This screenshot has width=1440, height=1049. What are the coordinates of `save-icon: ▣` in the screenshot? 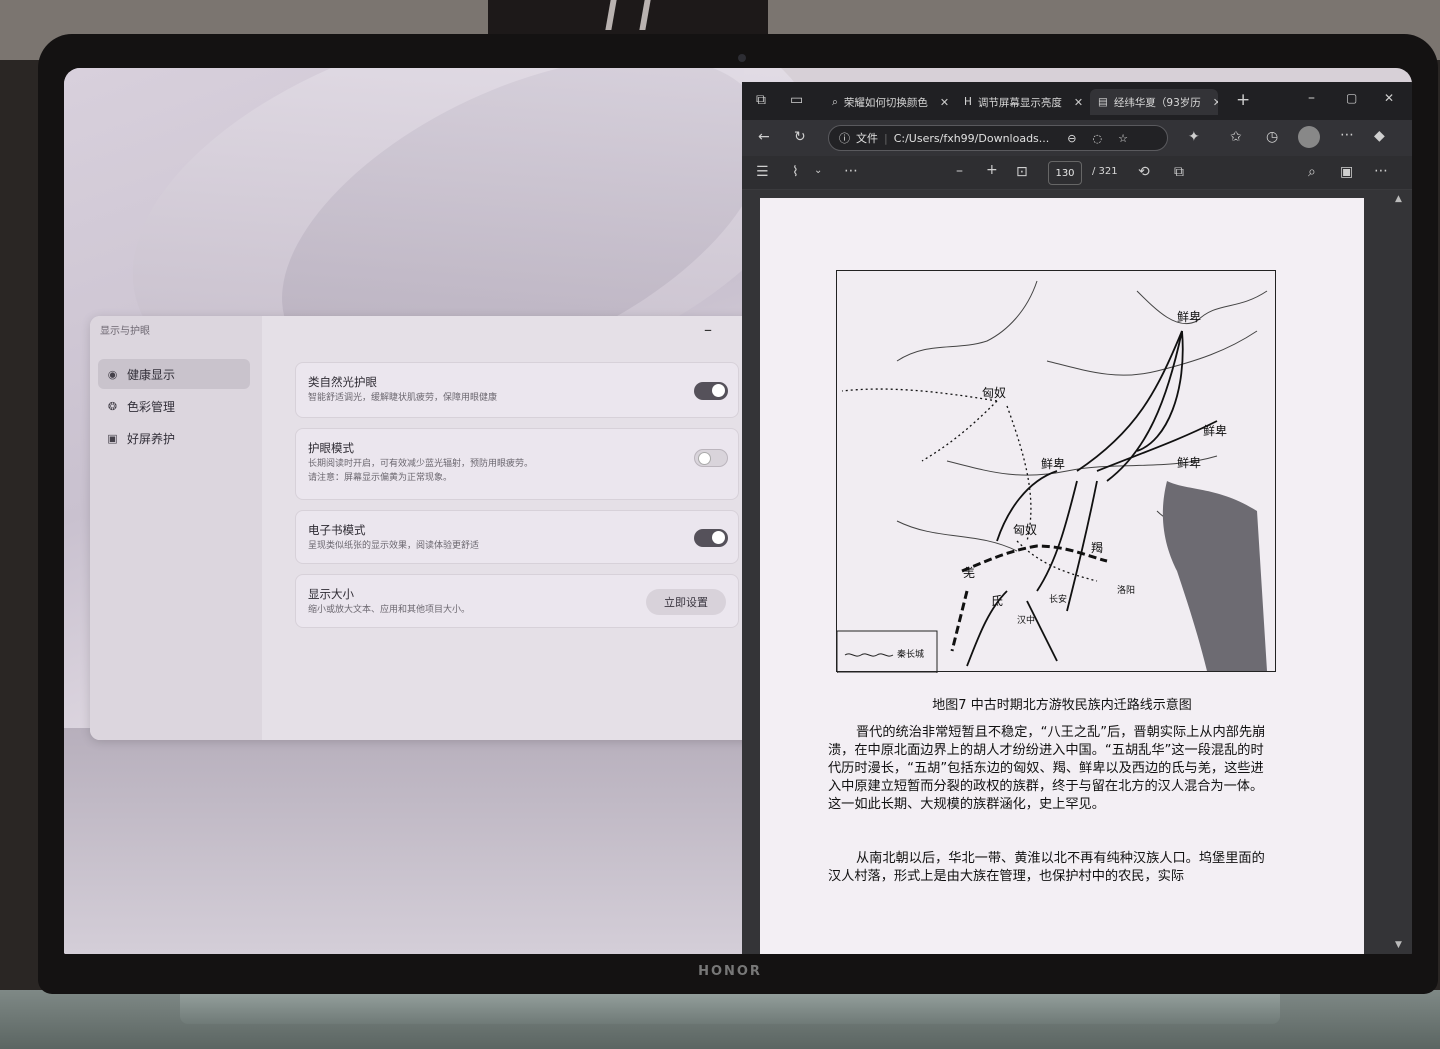 It's located at (1346, 172).